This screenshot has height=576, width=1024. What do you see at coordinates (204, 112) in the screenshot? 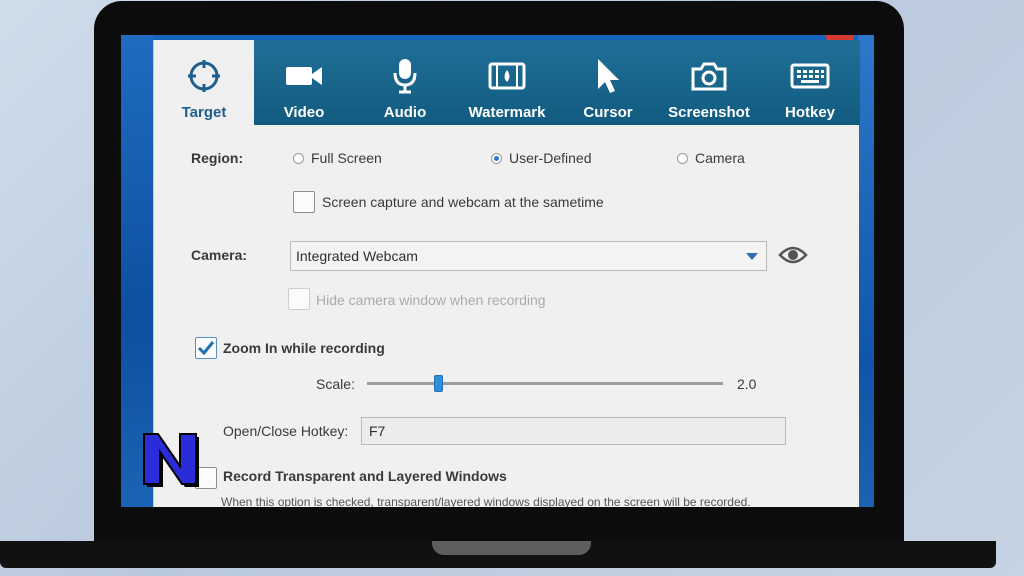
I see `tab-label: Target` at bounding box center [204, 112].